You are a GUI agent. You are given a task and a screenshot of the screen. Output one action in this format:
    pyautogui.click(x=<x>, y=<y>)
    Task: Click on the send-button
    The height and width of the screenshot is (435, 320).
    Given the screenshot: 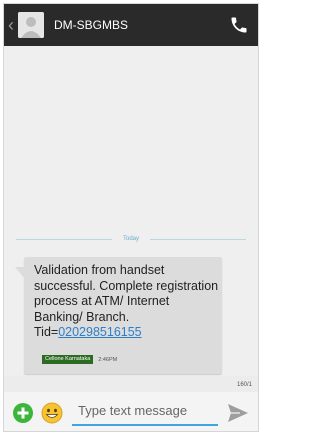 What is the action you would take?
    pyautogui.click(x=238, y=413)
    